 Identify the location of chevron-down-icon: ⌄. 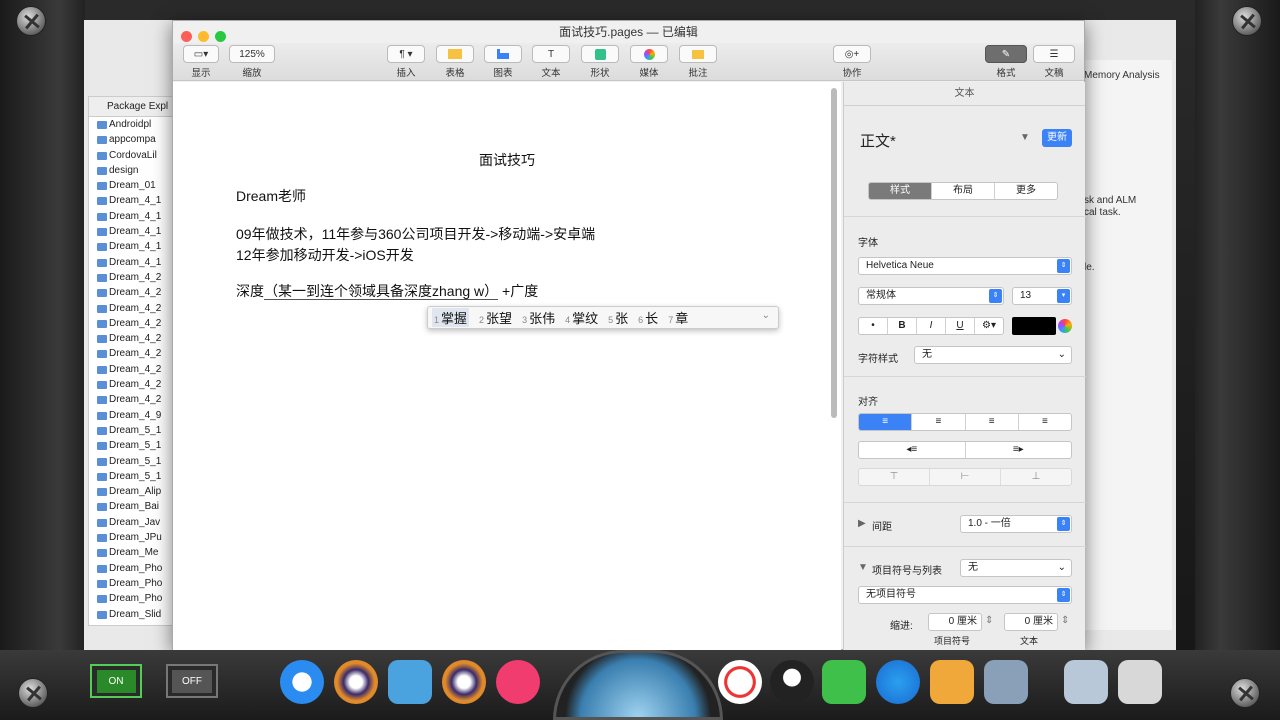
(766, 315).